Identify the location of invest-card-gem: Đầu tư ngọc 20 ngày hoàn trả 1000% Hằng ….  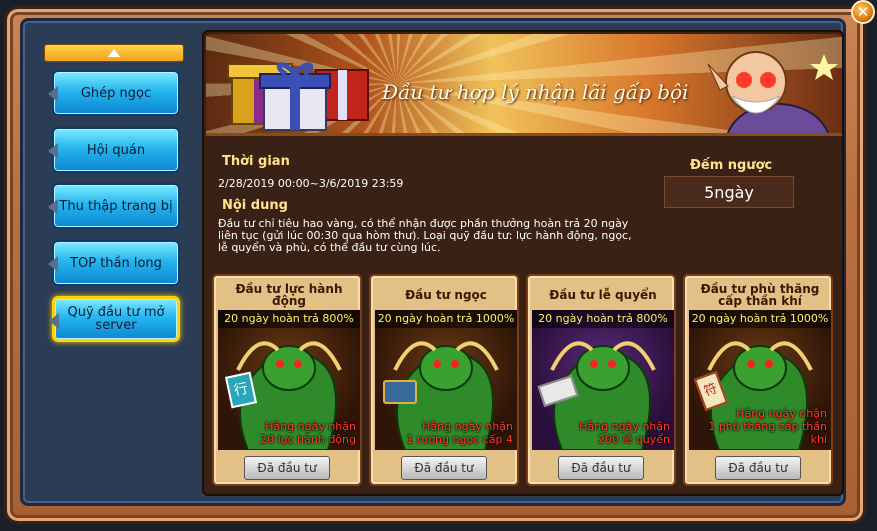
(444, 380).